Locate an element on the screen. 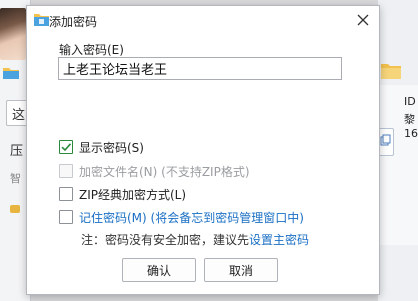  remember-password-option: 记住密码(M) (将会备忘到密码管理窗口中) is located at coordinates (181, 217).